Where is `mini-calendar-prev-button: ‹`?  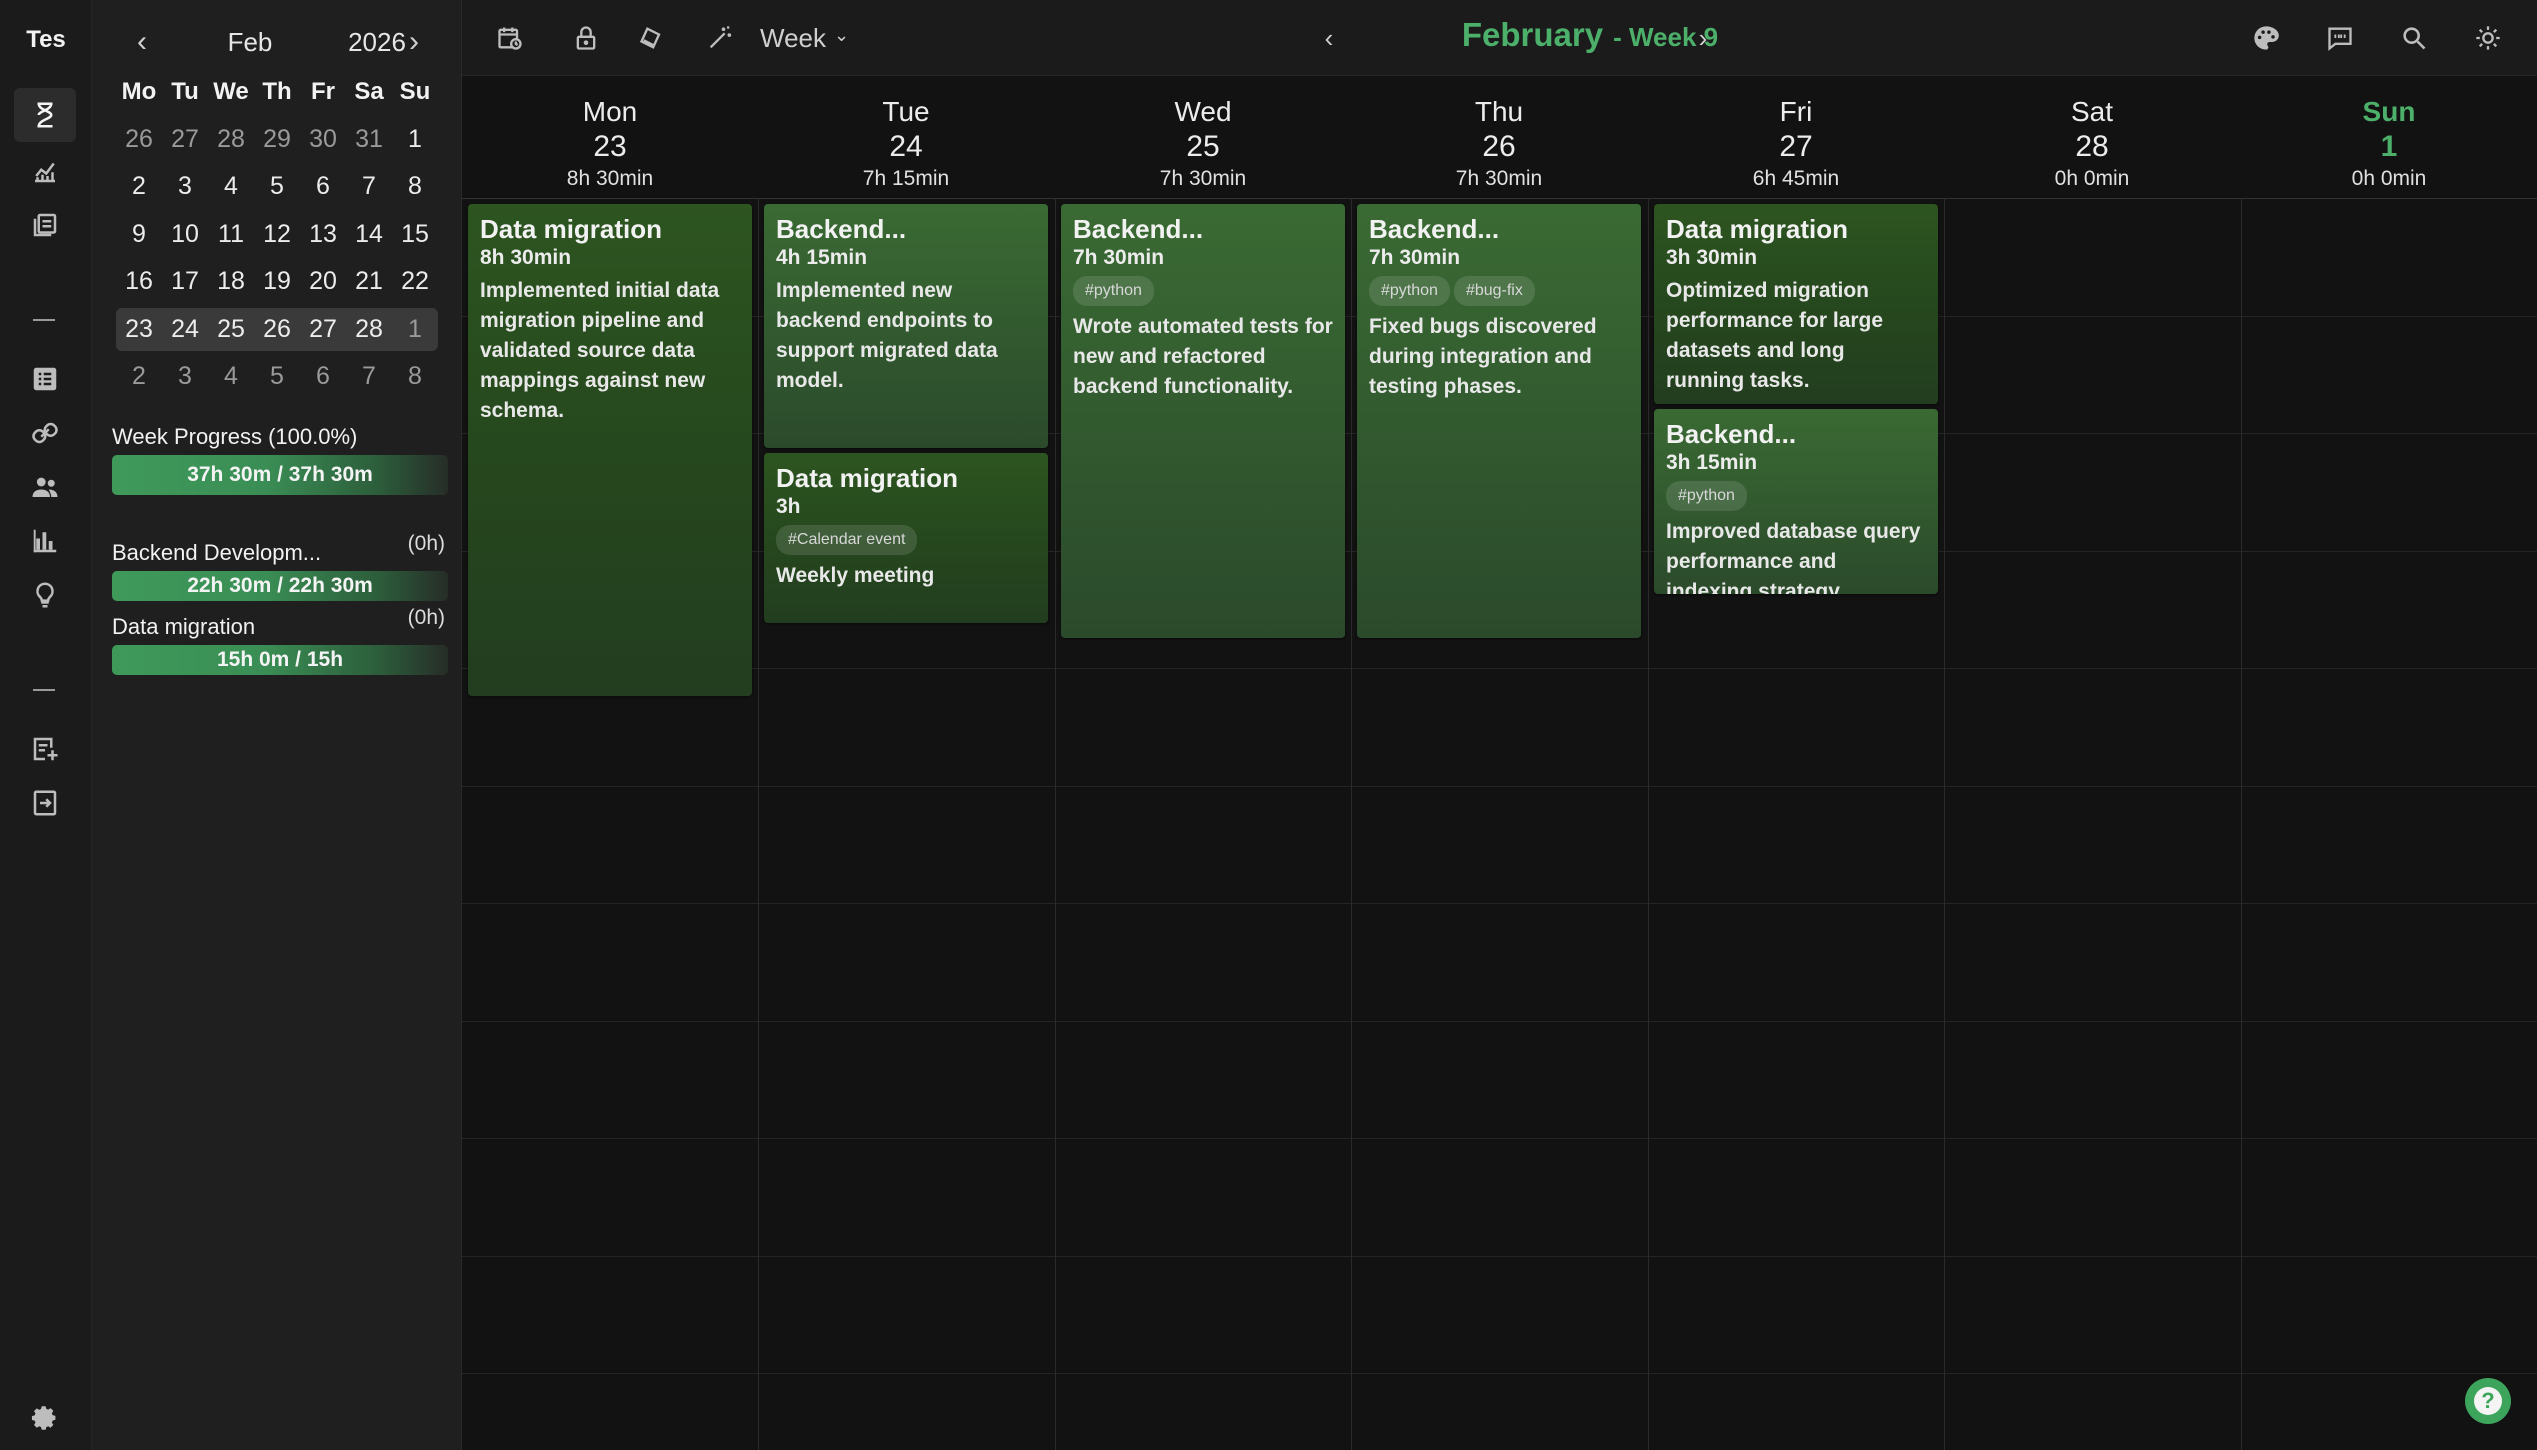
mini-calendar-prev-button: ‹ is located at coordinates (142, 42).